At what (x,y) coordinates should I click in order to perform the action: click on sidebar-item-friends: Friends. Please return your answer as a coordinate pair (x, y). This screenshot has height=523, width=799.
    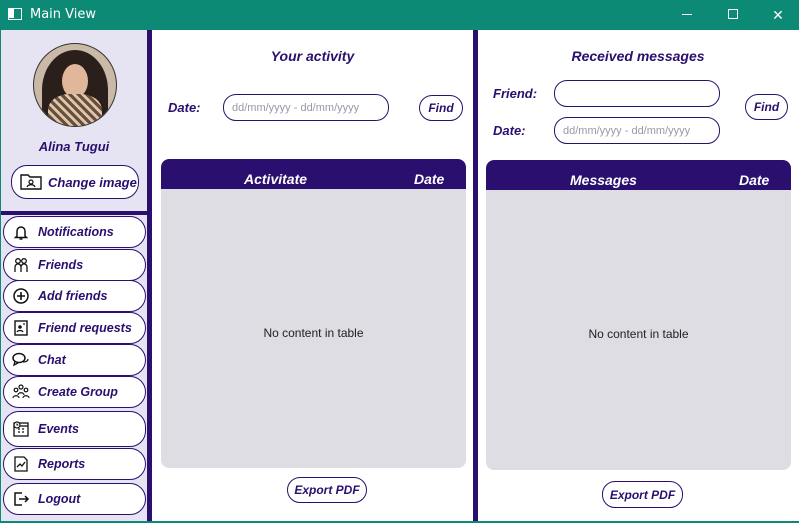
    Looking at the image, I should click on (74, 265).